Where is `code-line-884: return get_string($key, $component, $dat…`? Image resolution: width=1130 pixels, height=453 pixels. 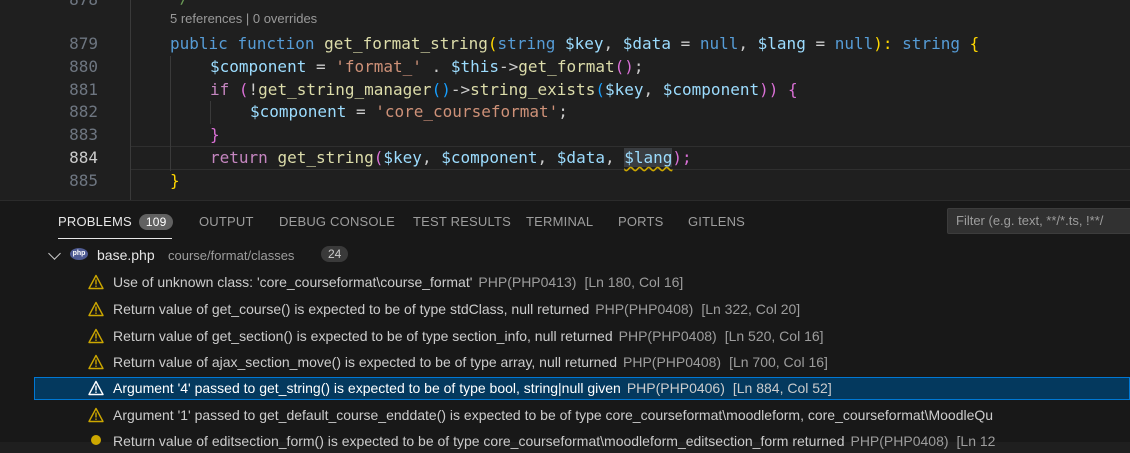 code-line-884: return get_string($key, $component, $dat… is located at coordinates (451, 157).